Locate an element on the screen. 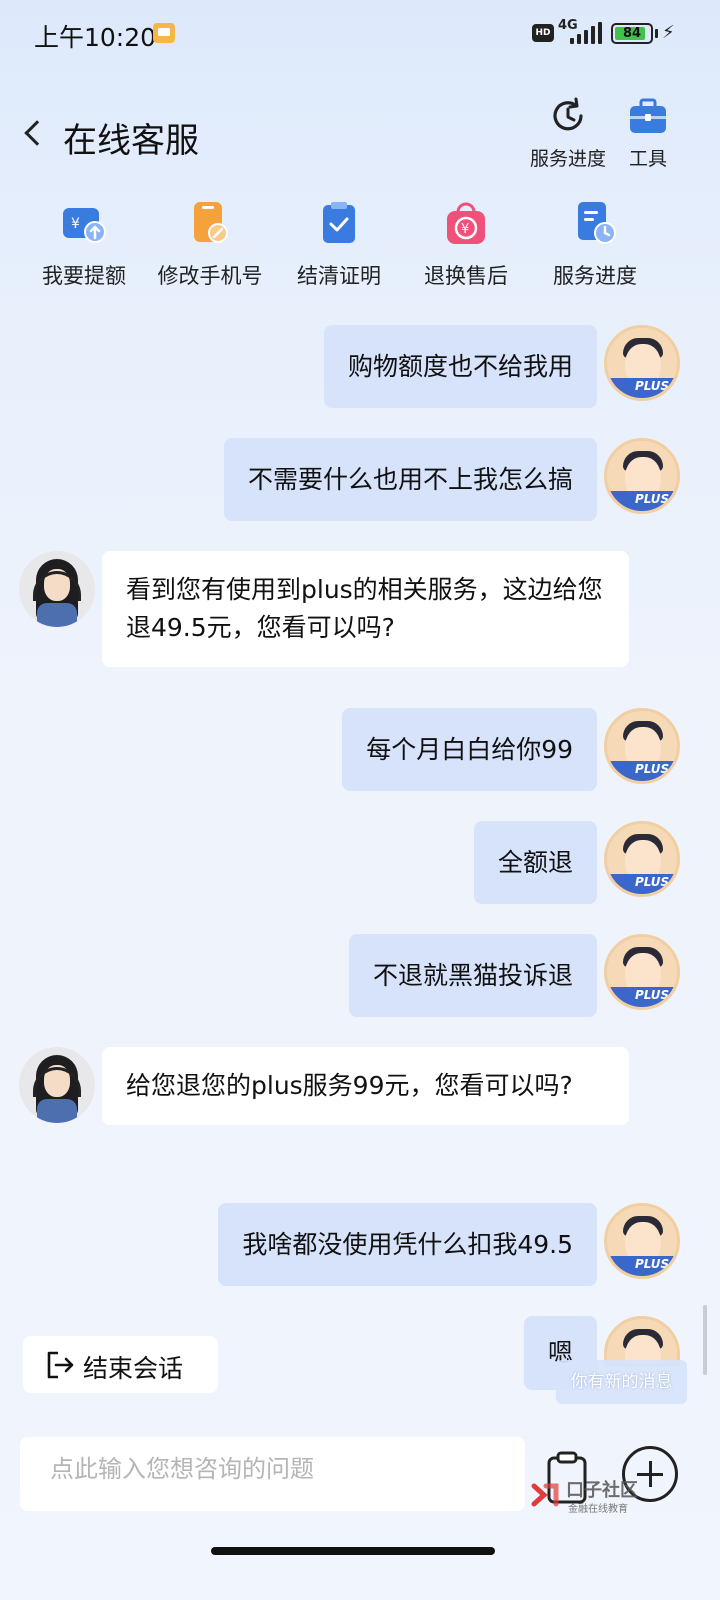 Image resolution: width=720 pixels, height=1600 pixels. user-message: 全额退 is located at coordinates (535, 862).